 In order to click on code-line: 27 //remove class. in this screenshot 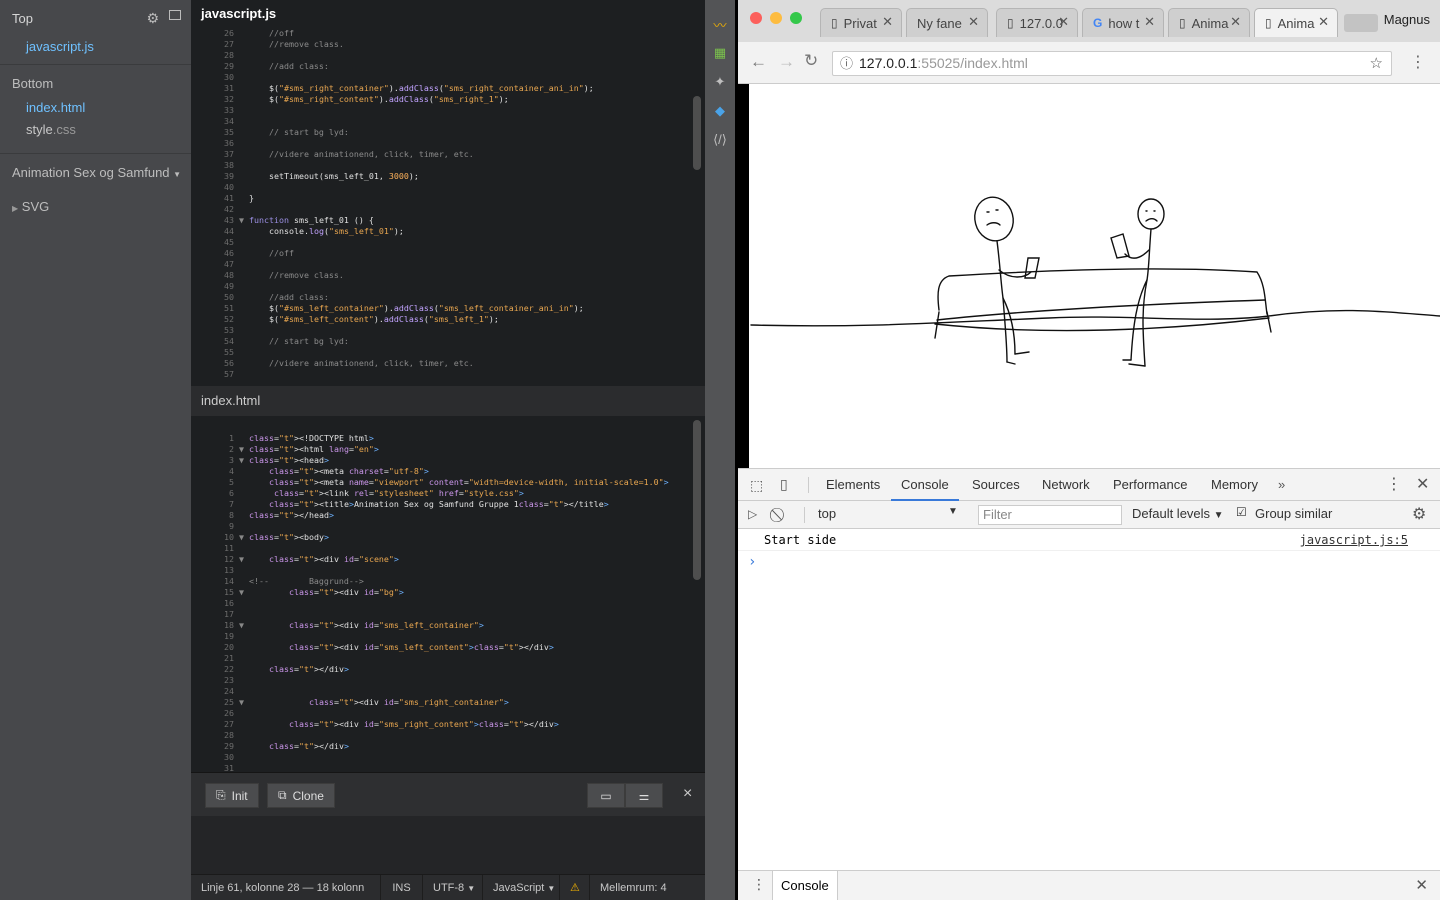, I will do `click(448, 44)`.